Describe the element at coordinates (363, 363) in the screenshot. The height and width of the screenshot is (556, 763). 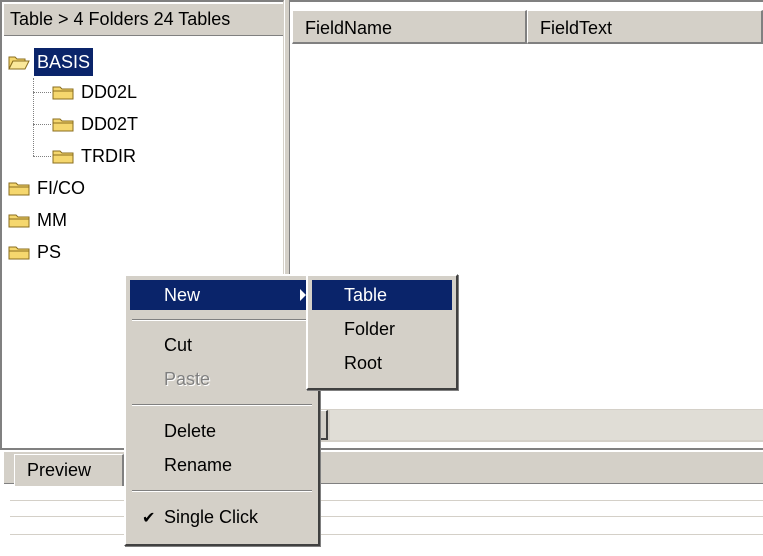
I see `menu-item-label: Root` at that location.